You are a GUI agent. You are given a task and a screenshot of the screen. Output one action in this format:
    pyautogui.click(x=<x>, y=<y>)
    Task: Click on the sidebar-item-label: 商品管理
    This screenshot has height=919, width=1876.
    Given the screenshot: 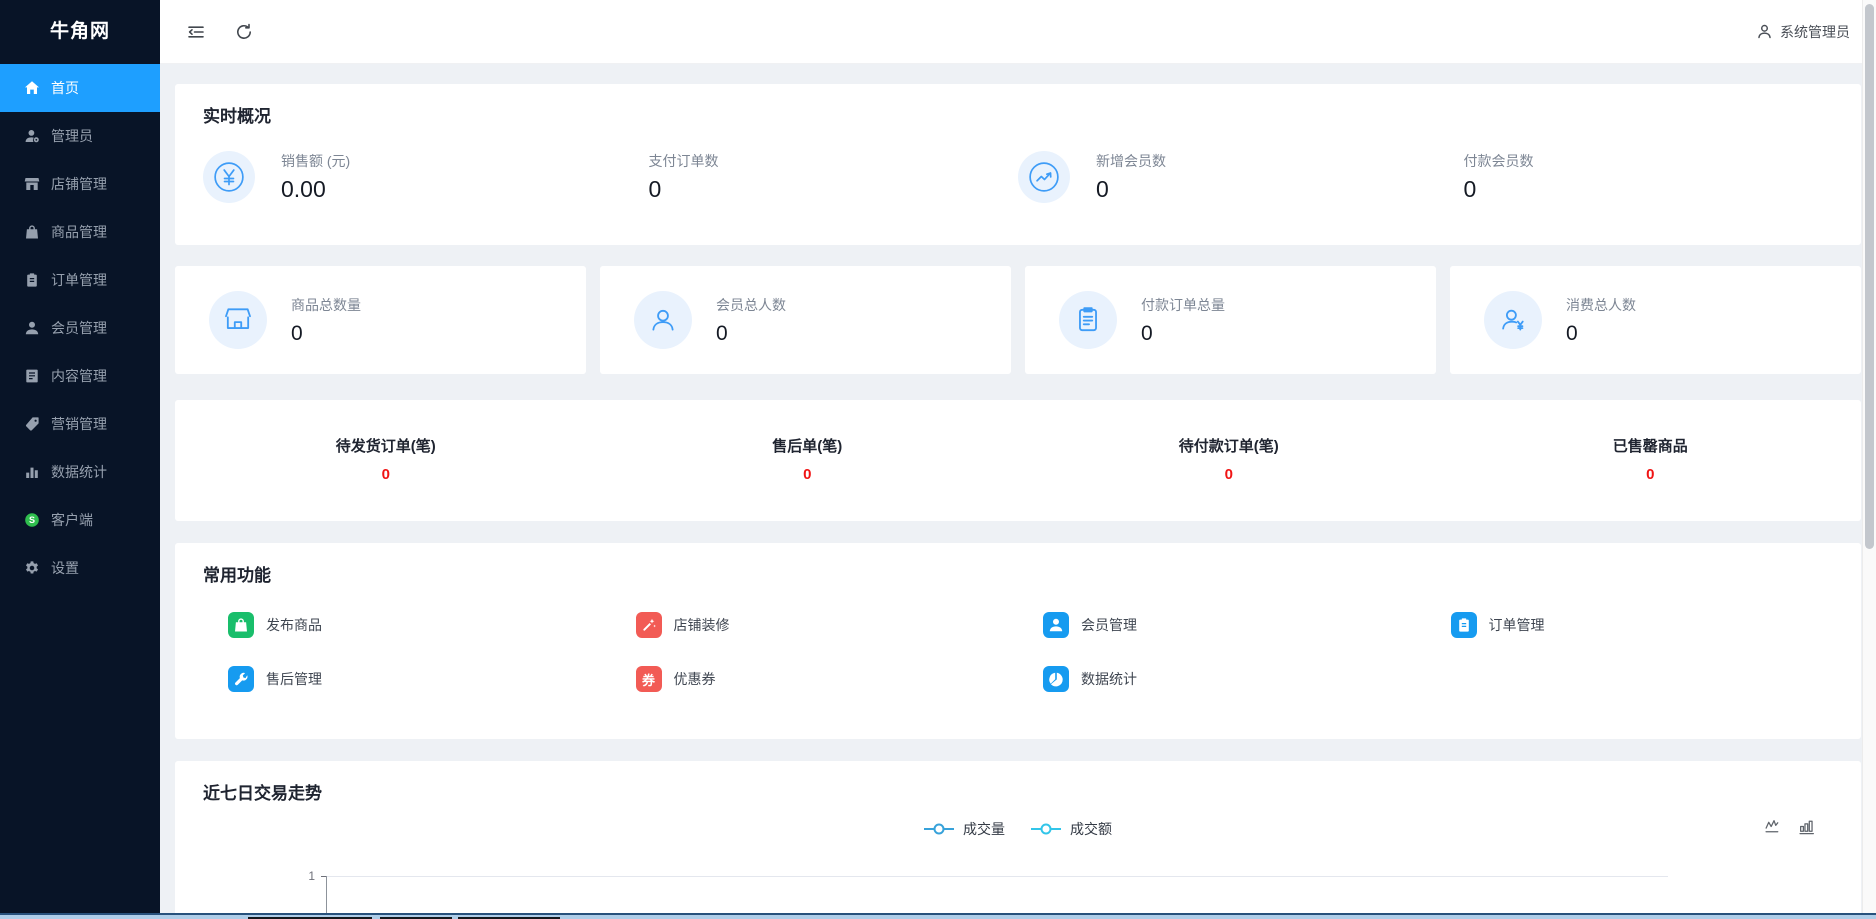 What is the action you would take?
    pyautogui.click(x=79, y=232)
    